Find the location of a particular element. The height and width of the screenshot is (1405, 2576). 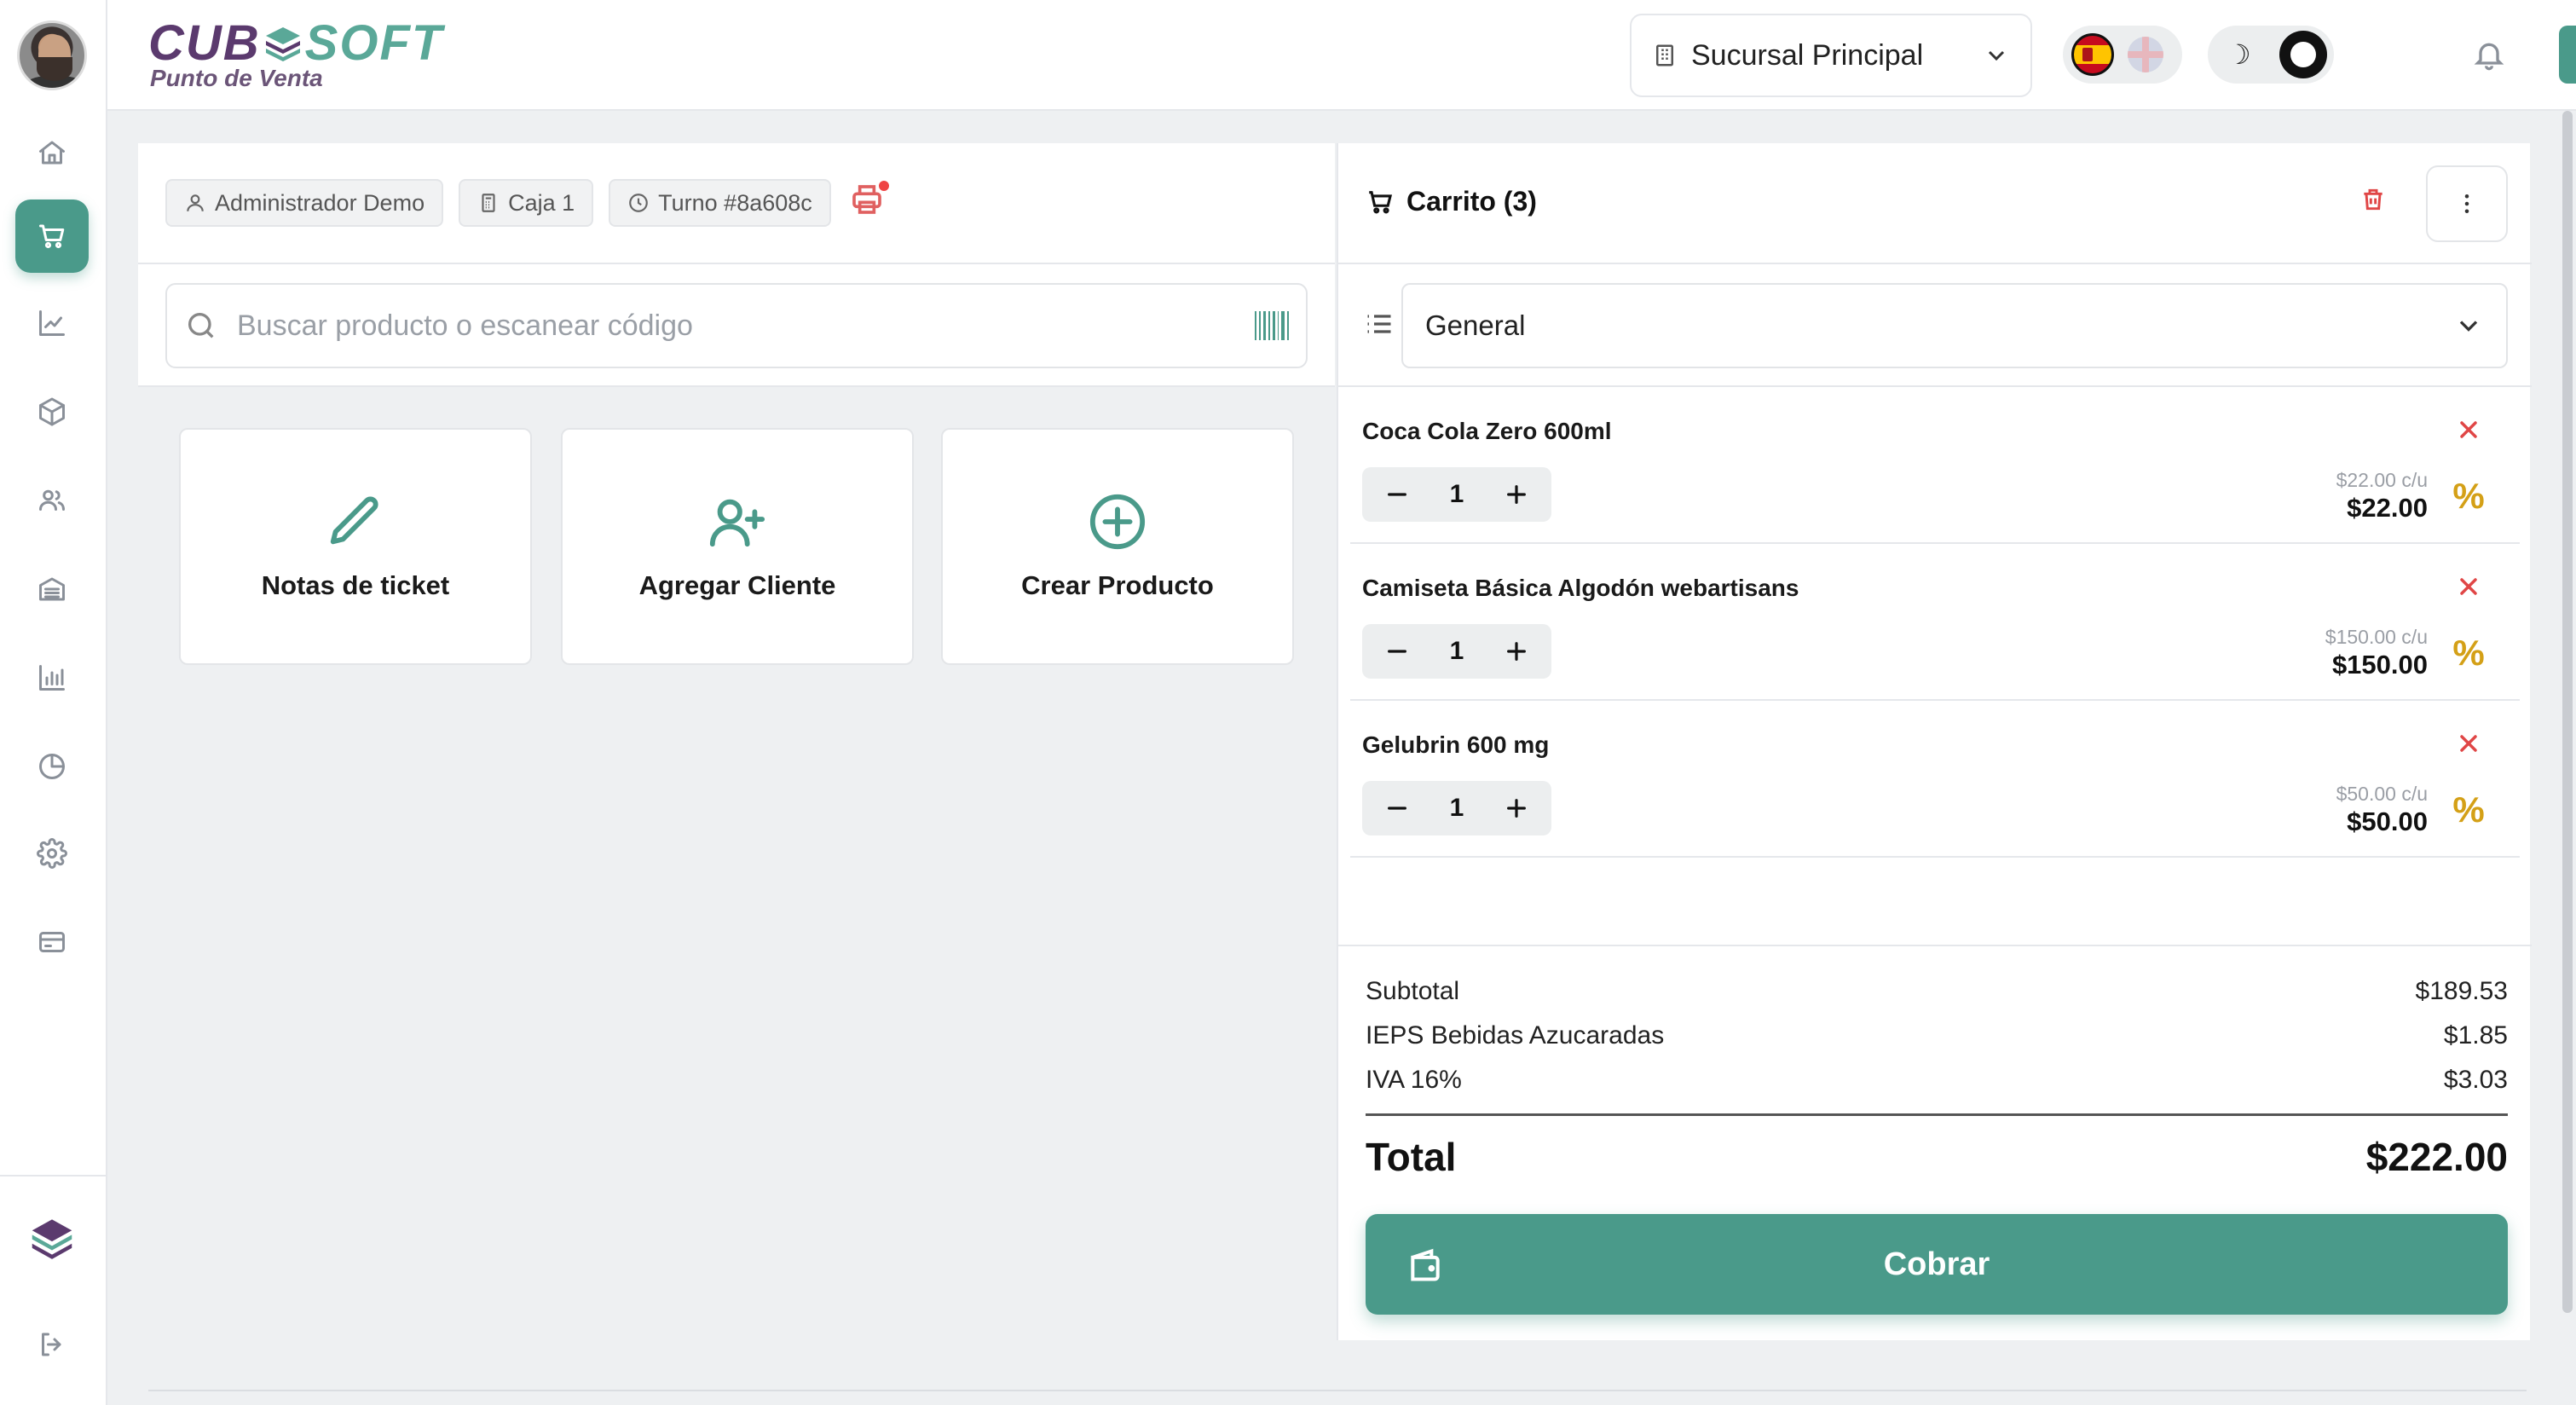

sidebar-item-analytics is located at coordinates (52, 766).